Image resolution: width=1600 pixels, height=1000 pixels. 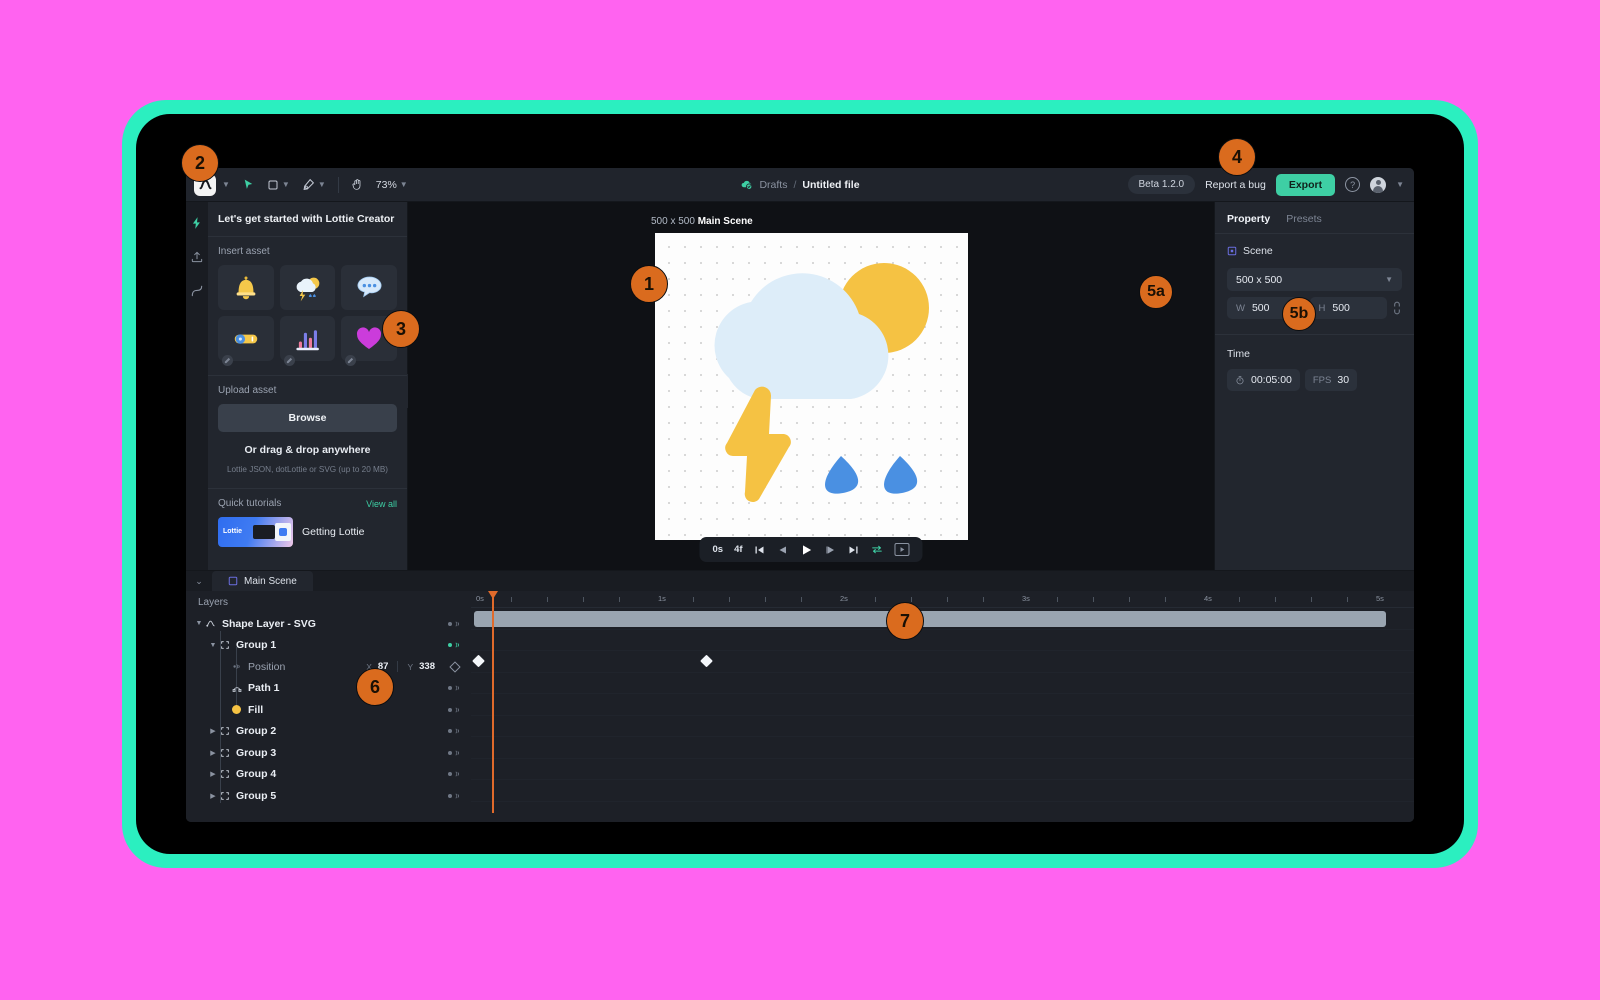 What do you see at coordinates (1263, 380) in the screenshot?
I see `duration-field: 00:05:00` at bounding box center [1263, 380].